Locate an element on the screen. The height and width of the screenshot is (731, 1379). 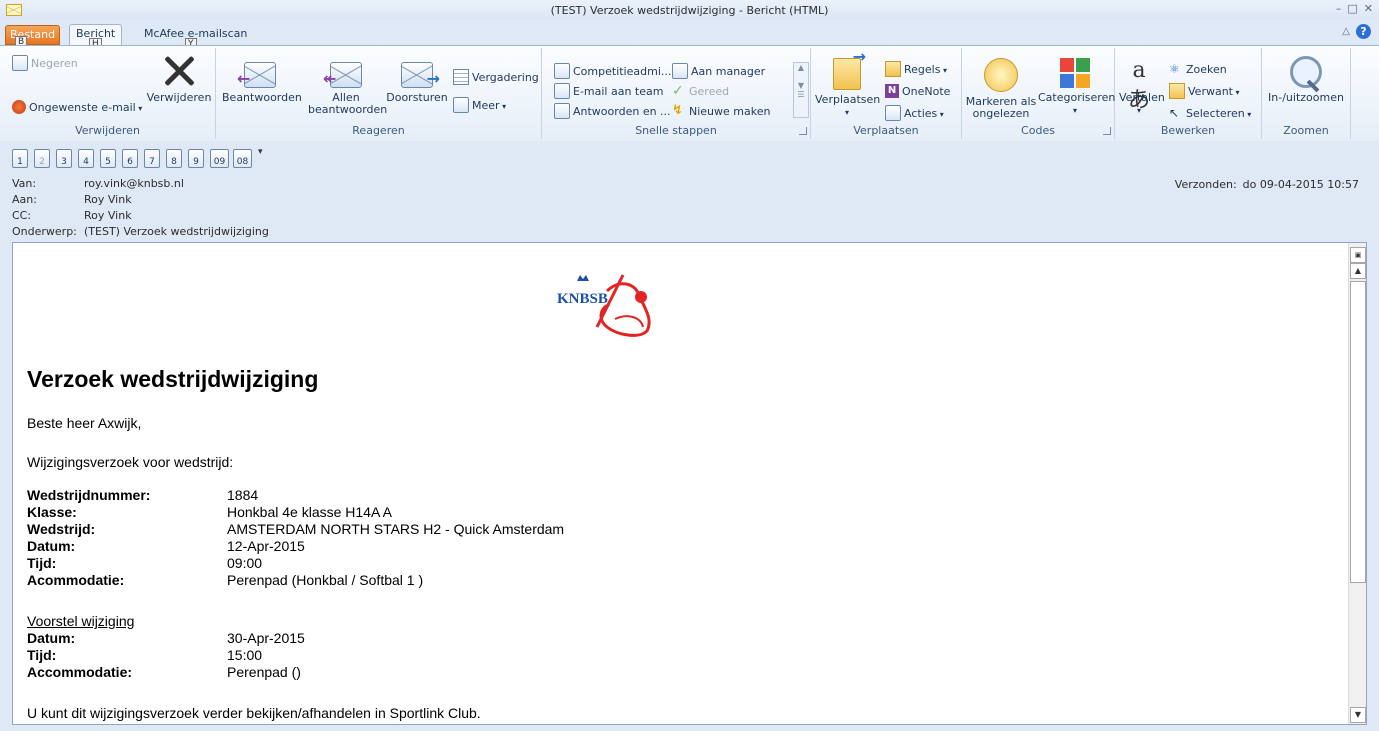
restore-button: □ is located at coordinates (1352, 8).